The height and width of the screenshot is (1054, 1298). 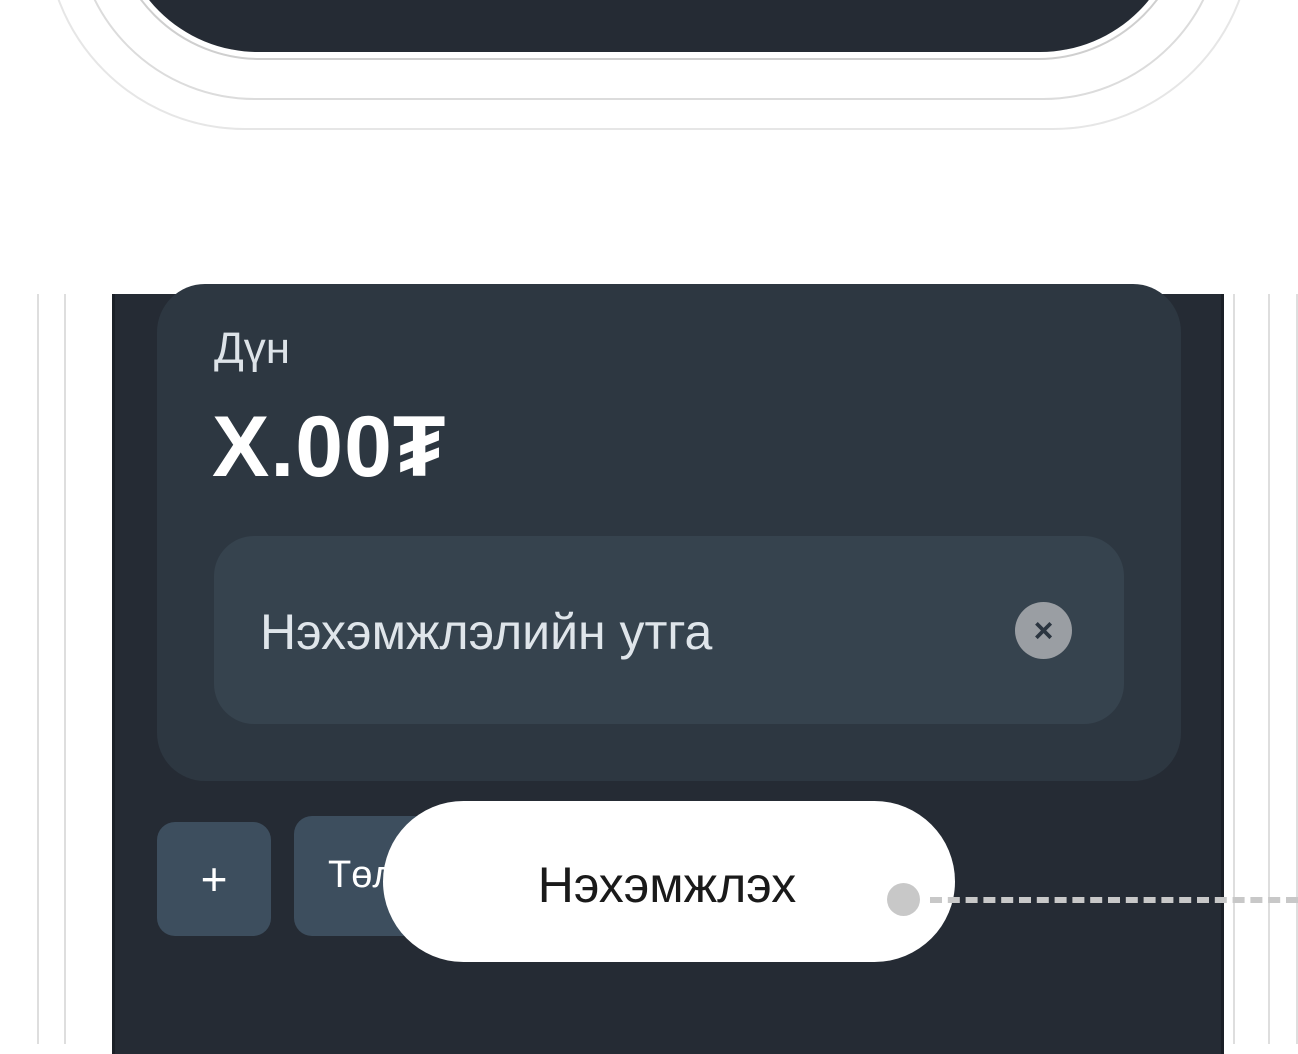 What do you see at coordinates (620, 632) in the screenshot?
I see `invoice-description-input` at bounding box center [620, 632].